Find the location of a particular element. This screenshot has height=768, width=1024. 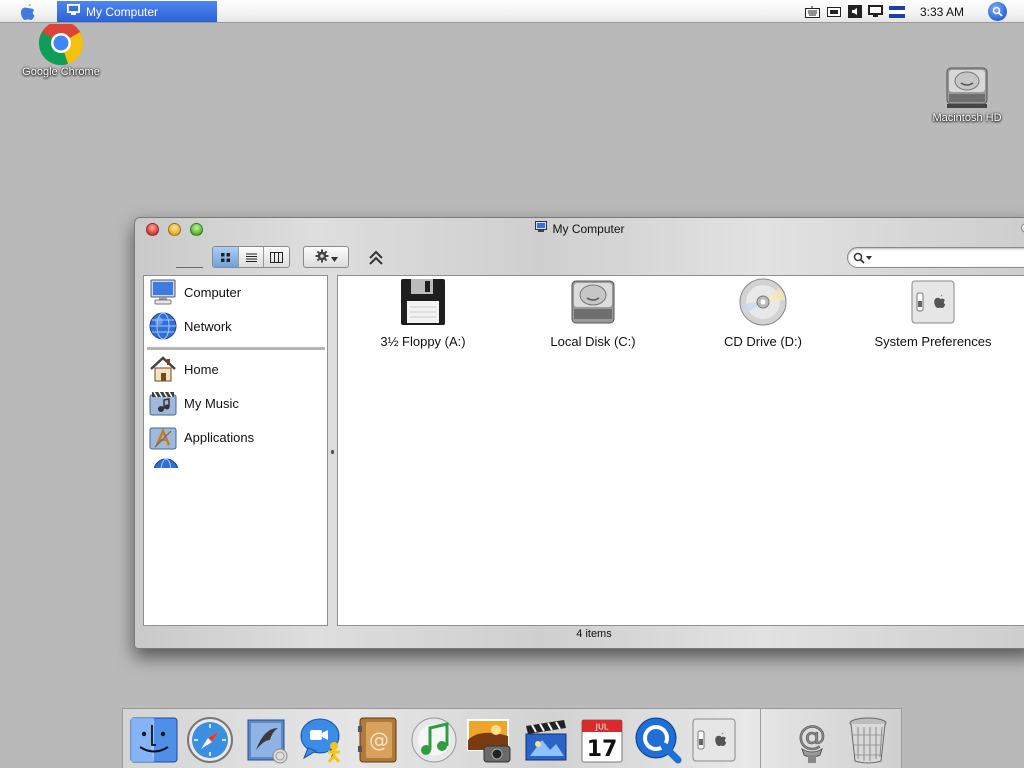

desktop-icon-macintosh-hd: Macintosh HD is located at coordinates (967, 94).